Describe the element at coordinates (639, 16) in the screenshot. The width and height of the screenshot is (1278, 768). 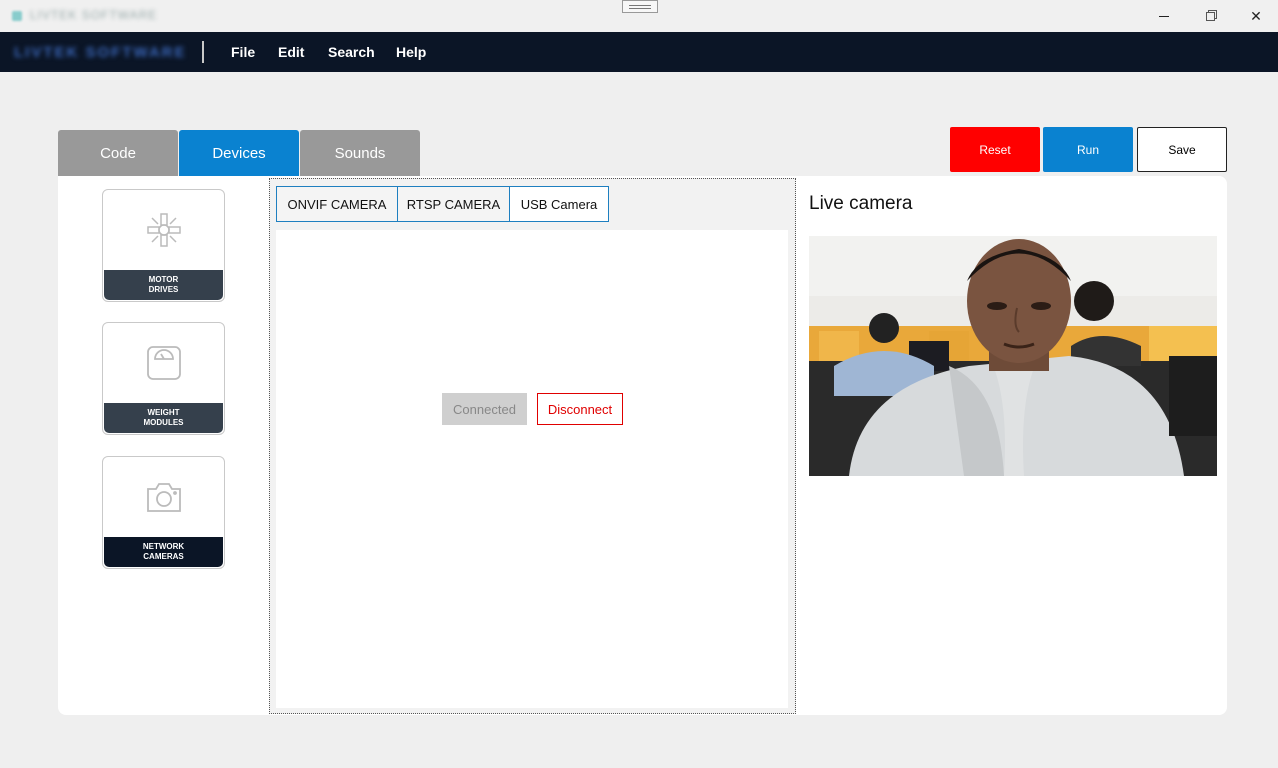
I see `title-bar: LIVTEK SOFTWARE ✕` at that location.